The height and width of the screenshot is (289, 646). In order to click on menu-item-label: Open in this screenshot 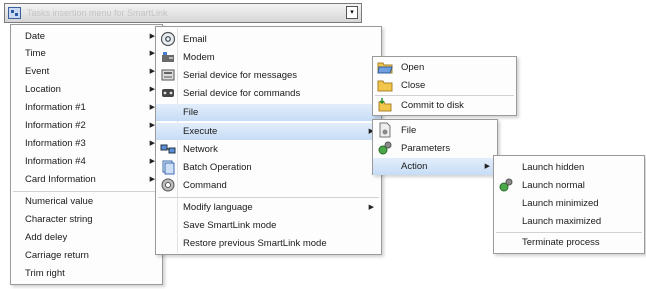, I will do `click(413, 67)`.